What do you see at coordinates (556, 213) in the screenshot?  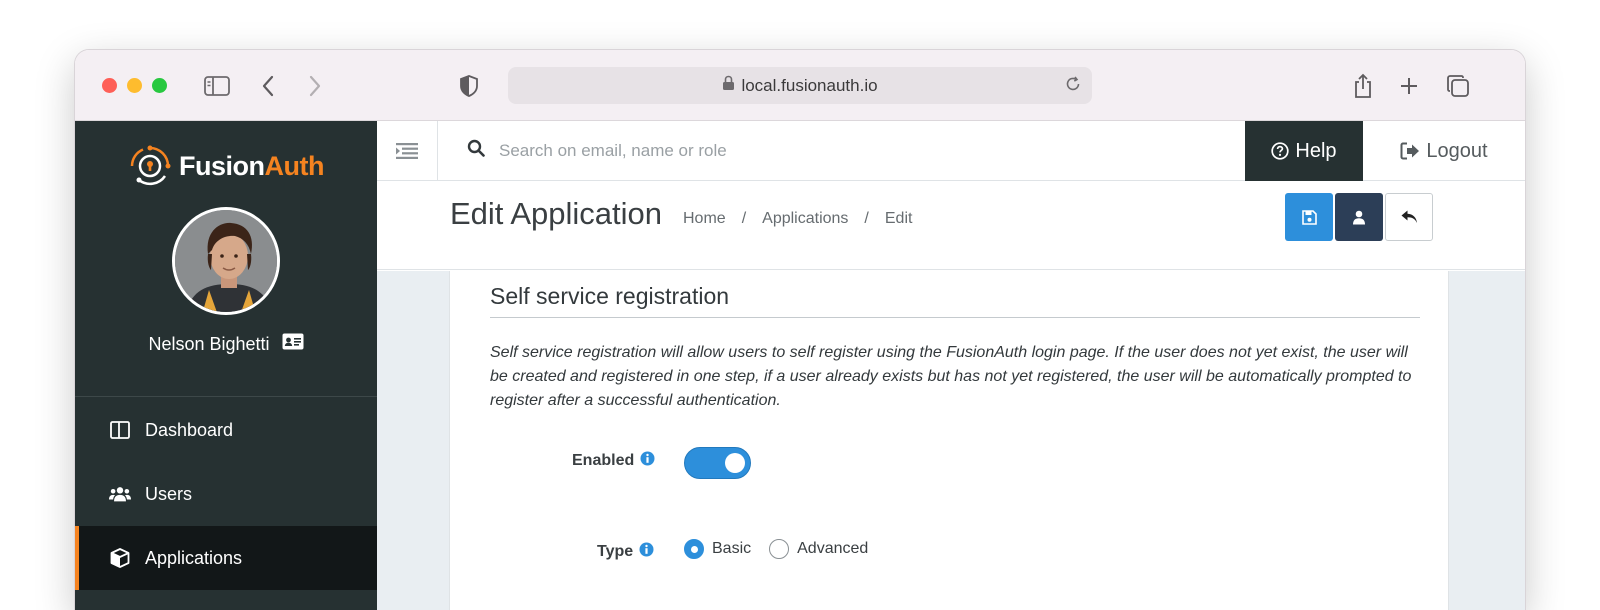 I see `page-title: Edit Application` at bounding box center [556, 213].